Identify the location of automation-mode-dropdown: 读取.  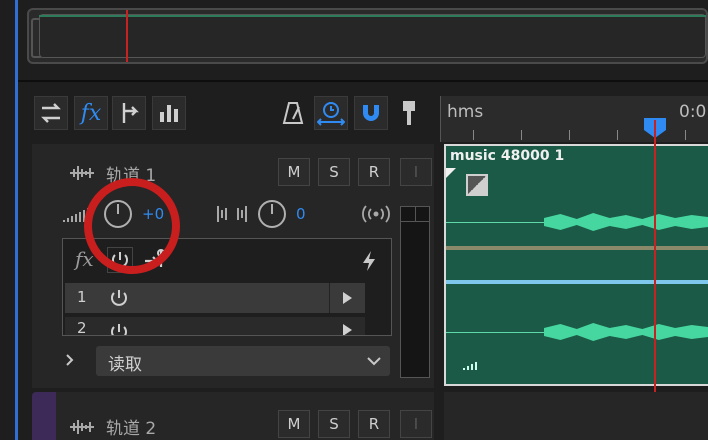
(243, 361).